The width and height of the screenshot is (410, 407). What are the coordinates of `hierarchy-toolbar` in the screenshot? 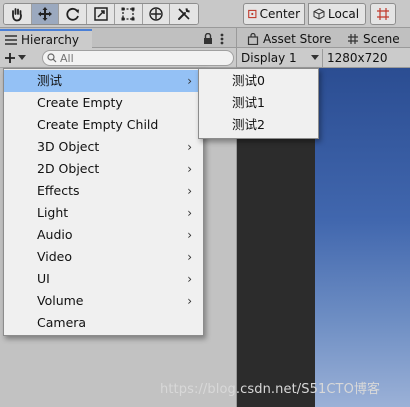 It's located at (118, 58).